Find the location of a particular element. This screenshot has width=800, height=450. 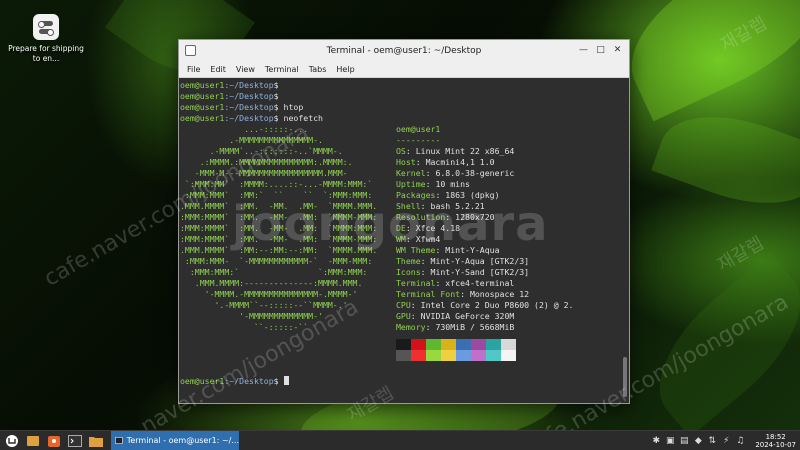

info-row: Host: Macmini4,1 1.0 is located at coordinates (445, 162).